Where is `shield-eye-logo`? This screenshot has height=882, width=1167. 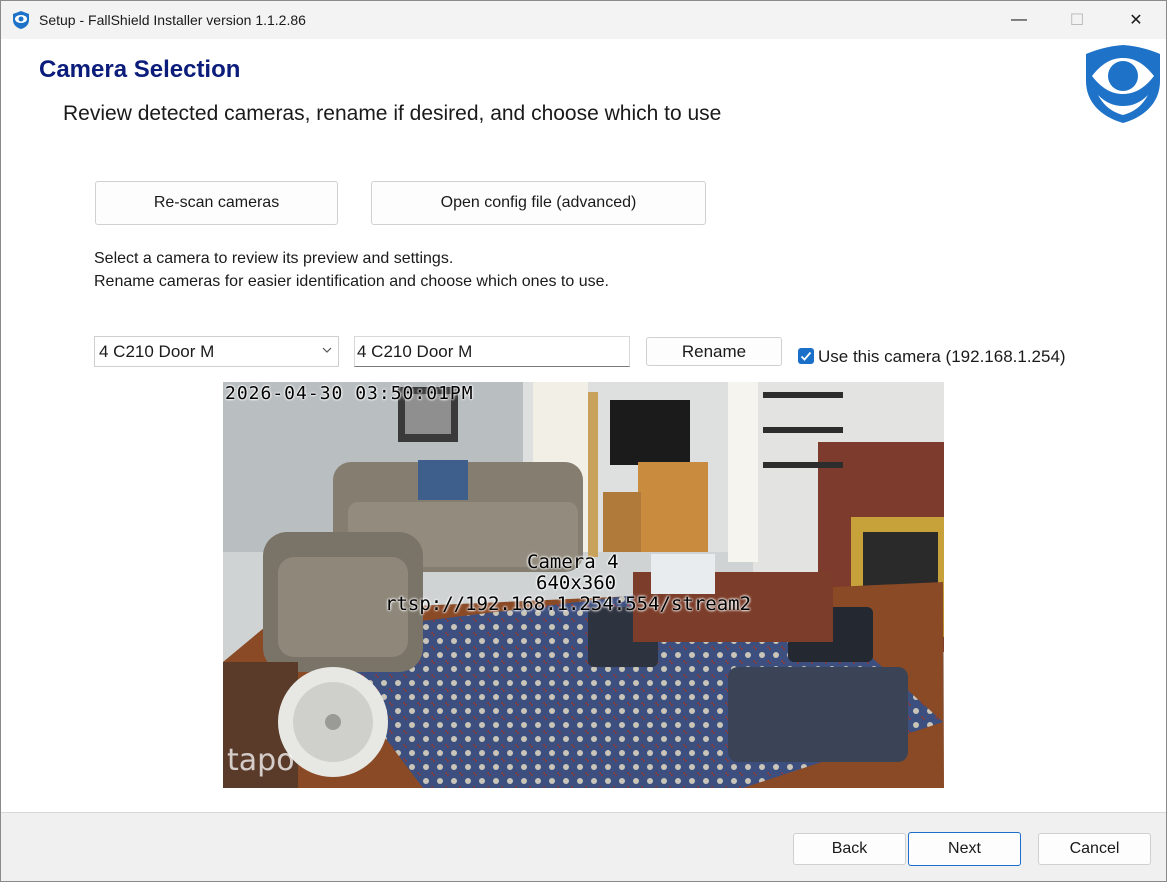 shield-eye-logo is located at coordinates (1123, 84).